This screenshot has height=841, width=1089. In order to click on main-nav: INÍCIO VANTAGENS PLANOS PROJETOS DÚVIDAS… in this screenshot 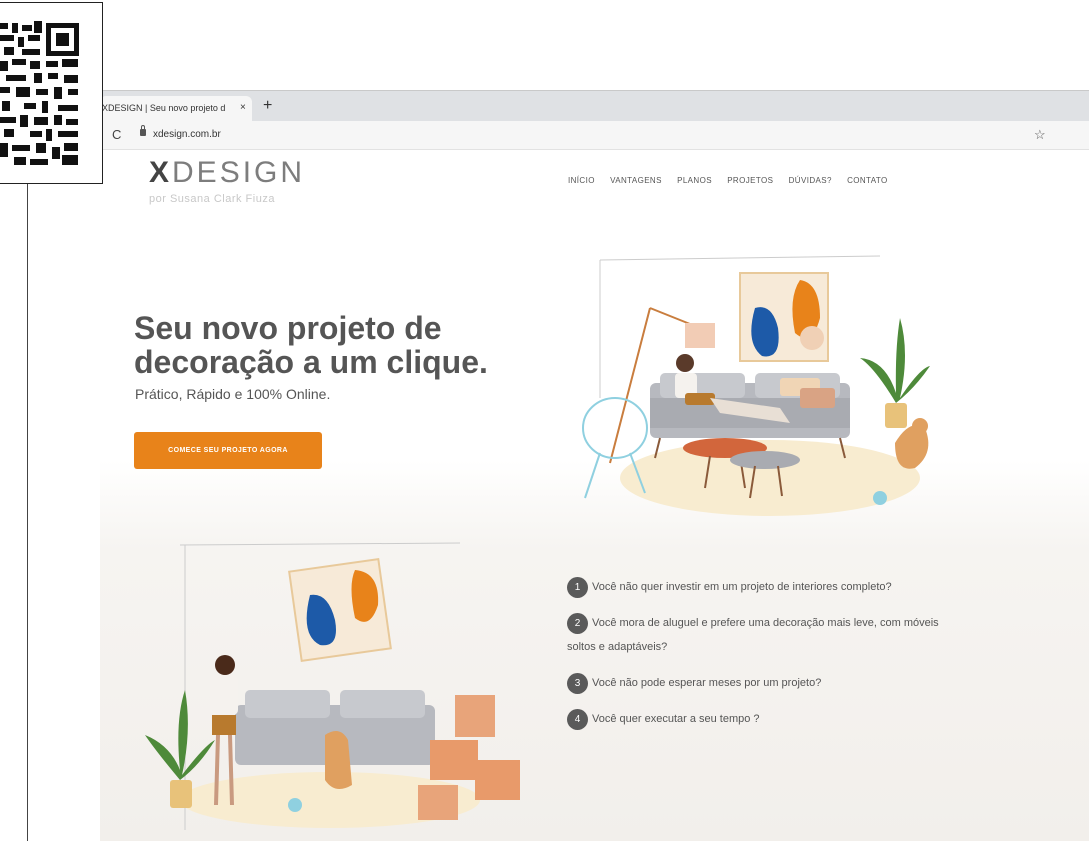, I will do `click(734, 180)`.